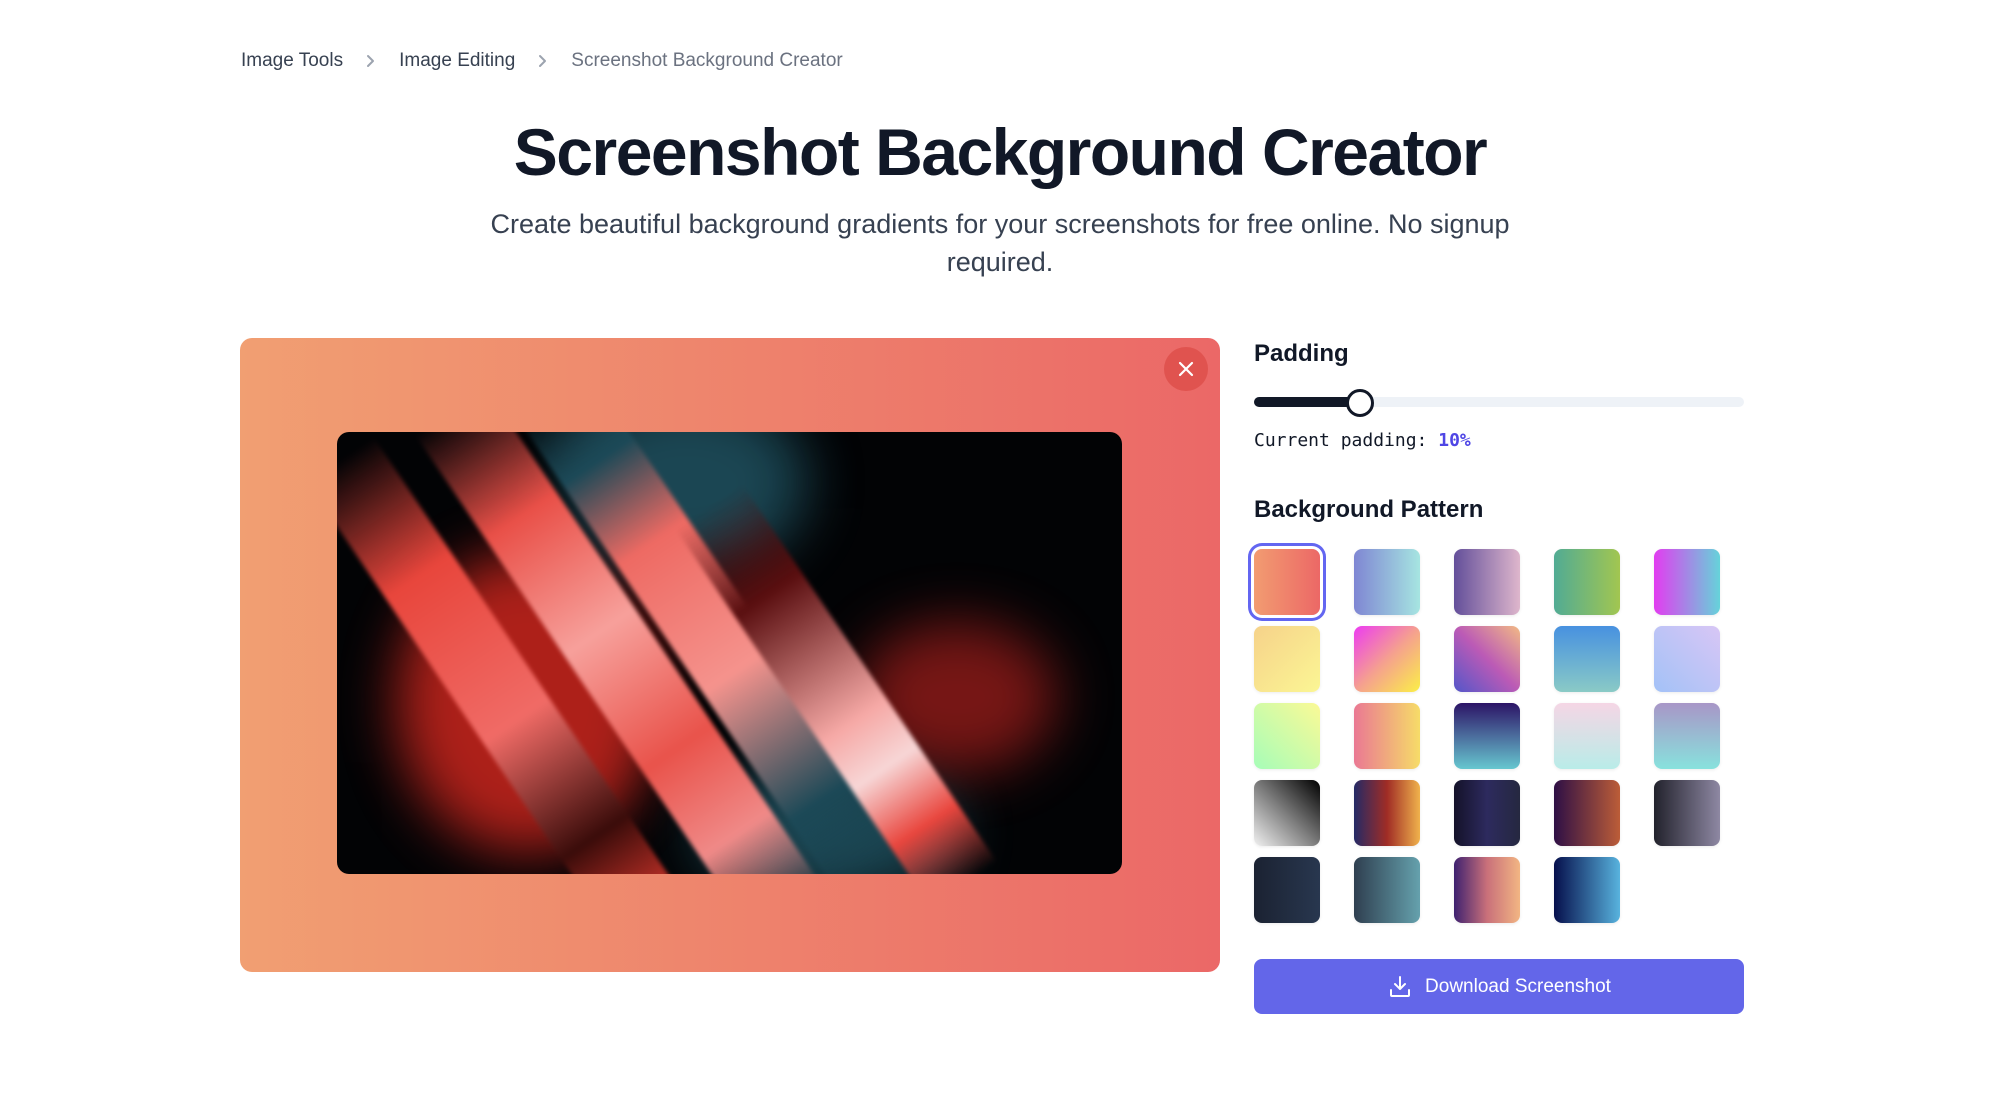 The image size is (2000, 1113). I want to click on breadcrumb-image-tools: Image Tools, so click(292, 61).